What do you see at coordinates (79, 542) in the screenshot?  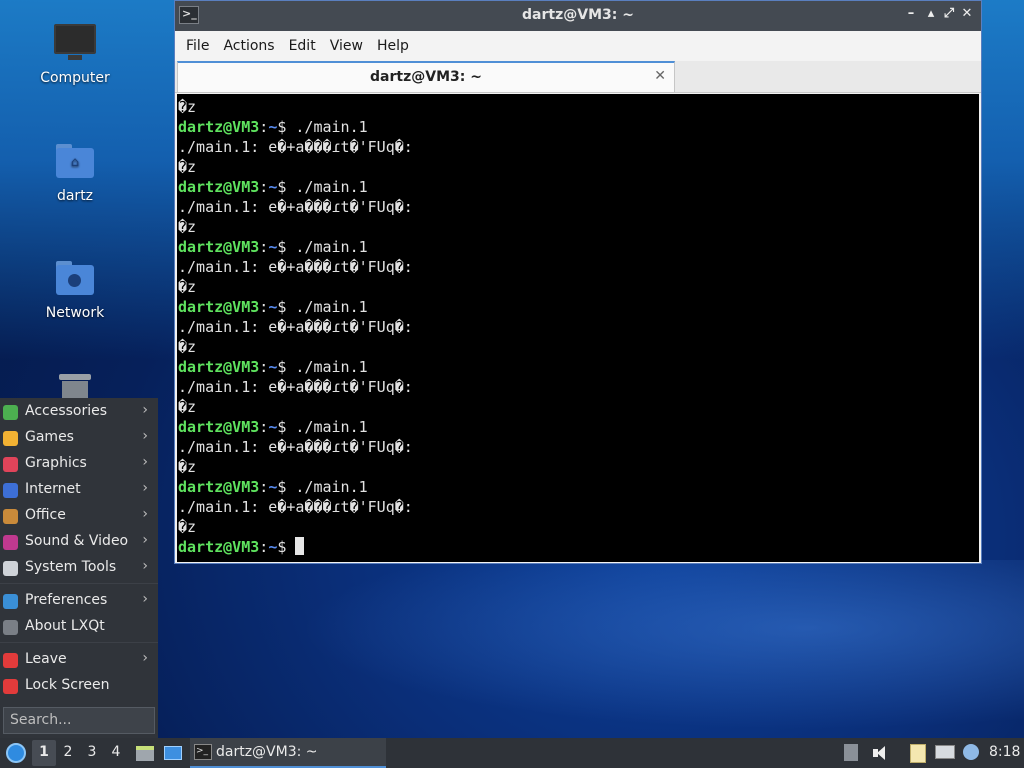 I see `menu-item-sound-video: Sound & Video ›` at bounding box center [79, 542].